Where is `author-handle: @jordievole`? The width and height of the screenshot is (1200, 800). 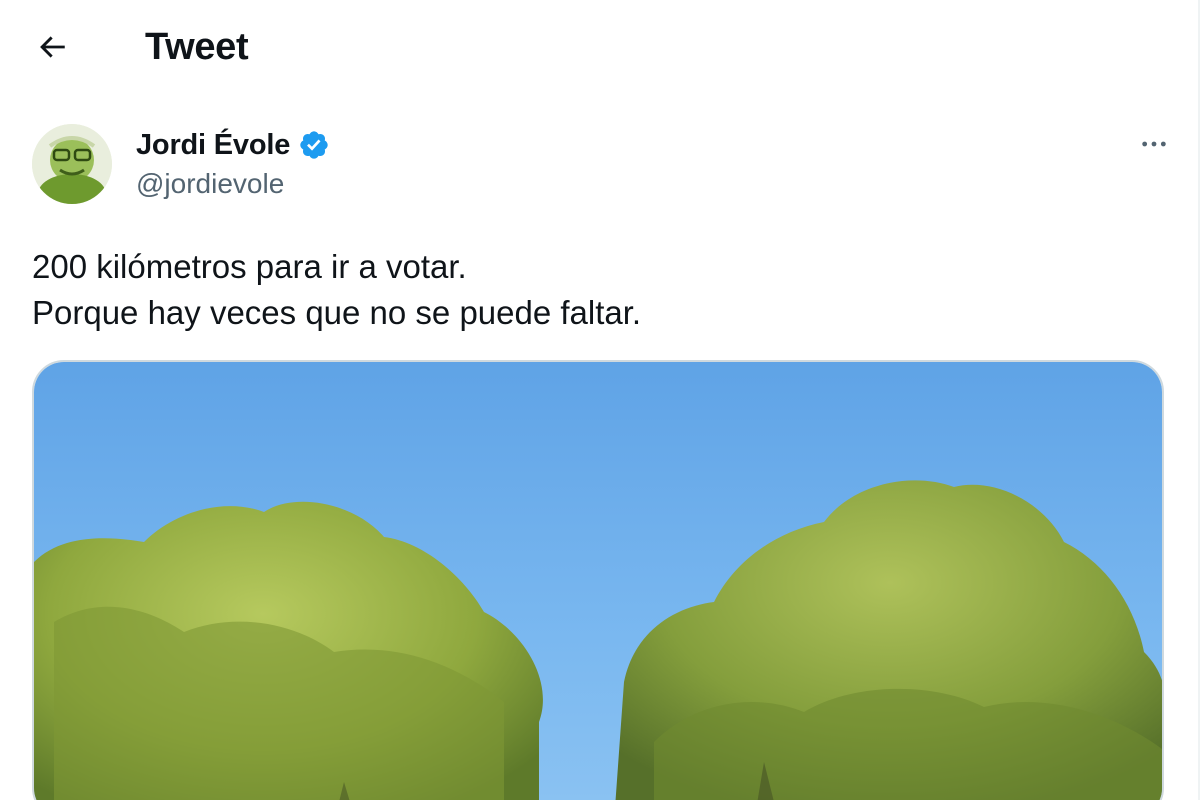
author-handle: @jordievole is located at coordinates (210, 184).